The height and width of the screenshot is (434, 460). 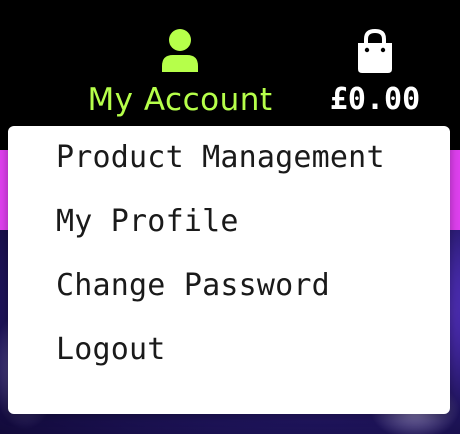 I want to click on cart-link: £0.00, so click(x=375, y=74).